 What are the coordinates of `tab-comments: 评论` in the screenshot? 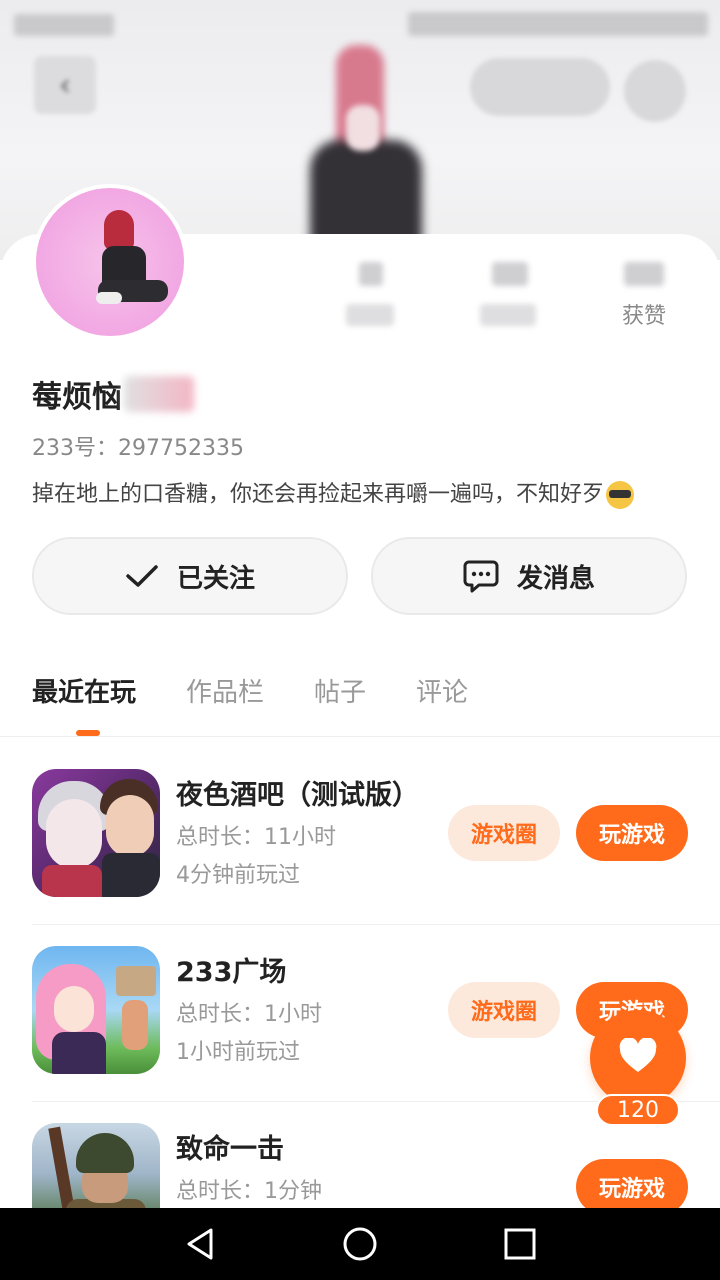 It's located at (442, 690).